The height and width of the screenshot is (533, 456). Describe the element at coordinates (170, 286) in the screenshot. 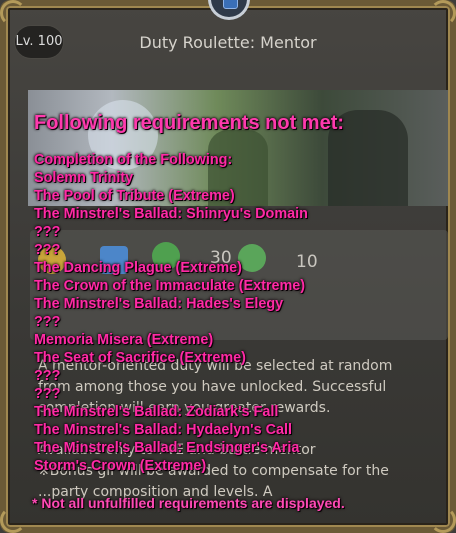

I see `requirement-line: The Crown of the Immaculate (Extreme)` at that location.